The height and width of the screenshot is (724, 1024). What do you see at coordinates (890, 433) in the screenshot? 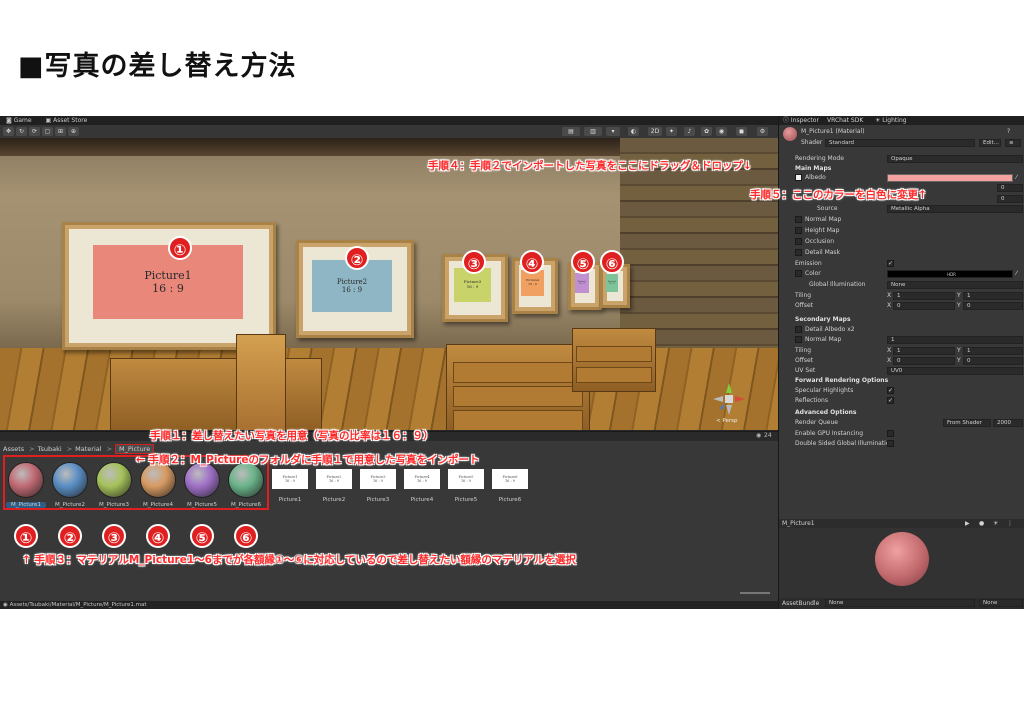
I see `gpu-instancing-checkbox` at bounding box center [890, 433].